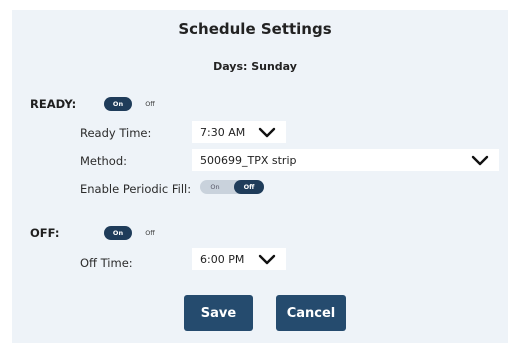 The width and height of the screenshot is (510, 345). I want to click on off-time-label: Off Time:, so click(106, 263).